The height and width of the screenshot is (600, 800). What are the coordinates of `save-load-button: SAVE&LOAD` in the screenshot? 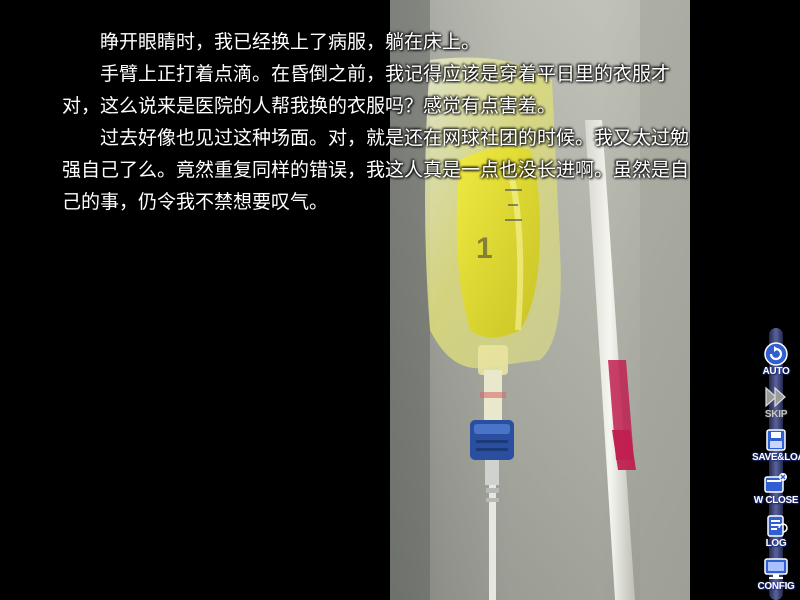 It's located at (776, 445).